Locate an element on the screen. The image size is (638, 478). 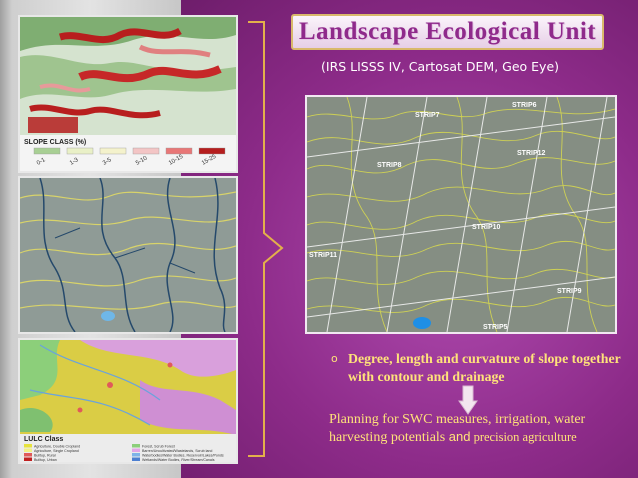
lulc-legend-label: Forest, Scrub Forest is located at coordinates (158, 446).